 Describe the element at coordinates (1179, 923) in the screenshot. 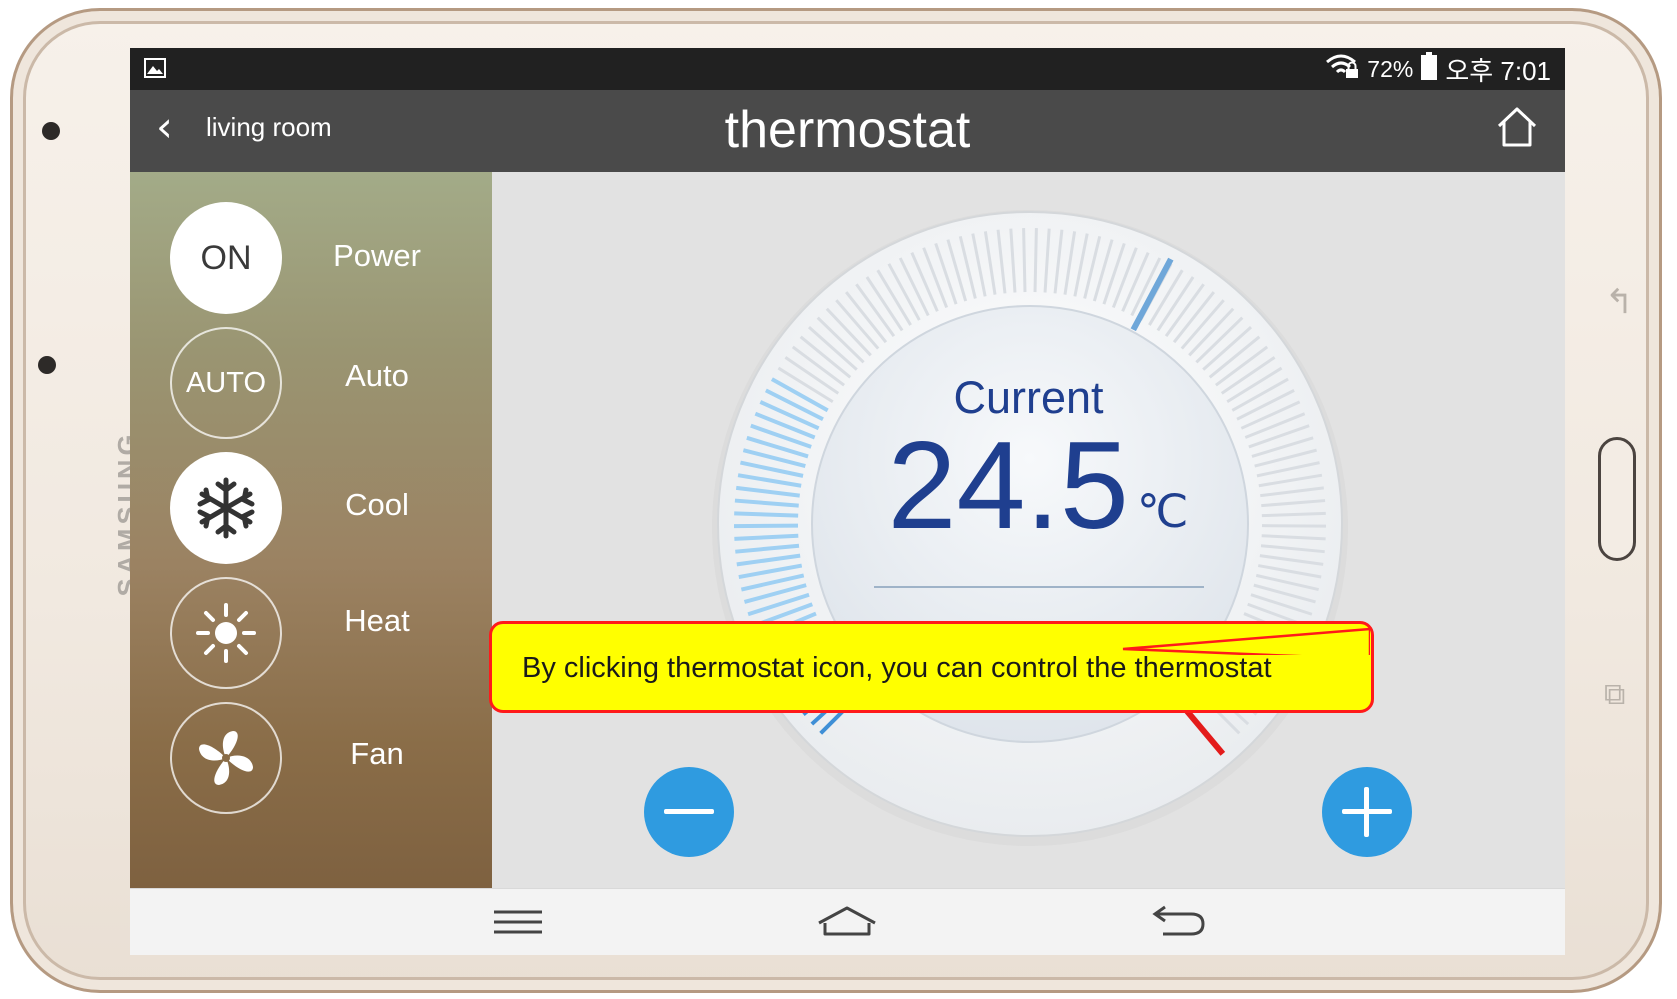

I see `nav-back-icon` at that location.